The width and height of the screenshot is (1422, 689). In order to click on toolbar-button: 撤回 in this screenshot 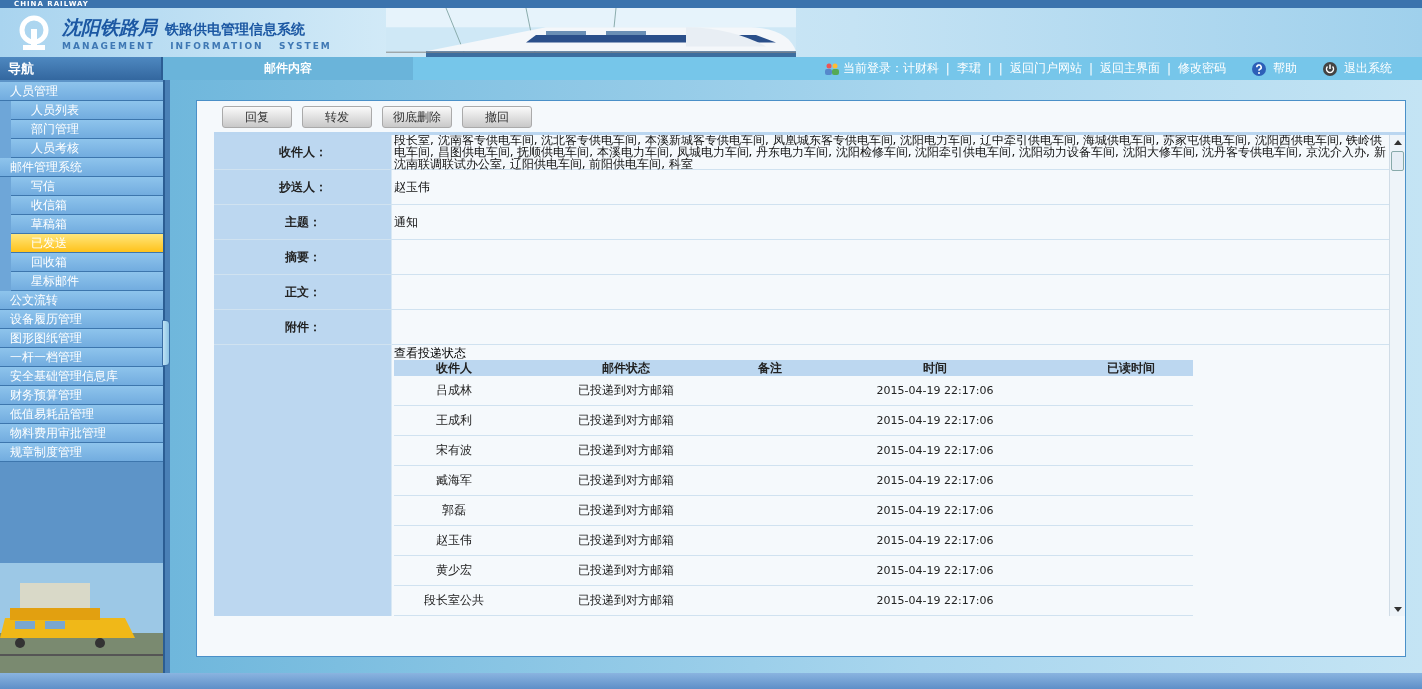, I will do `click(497, 117)`.